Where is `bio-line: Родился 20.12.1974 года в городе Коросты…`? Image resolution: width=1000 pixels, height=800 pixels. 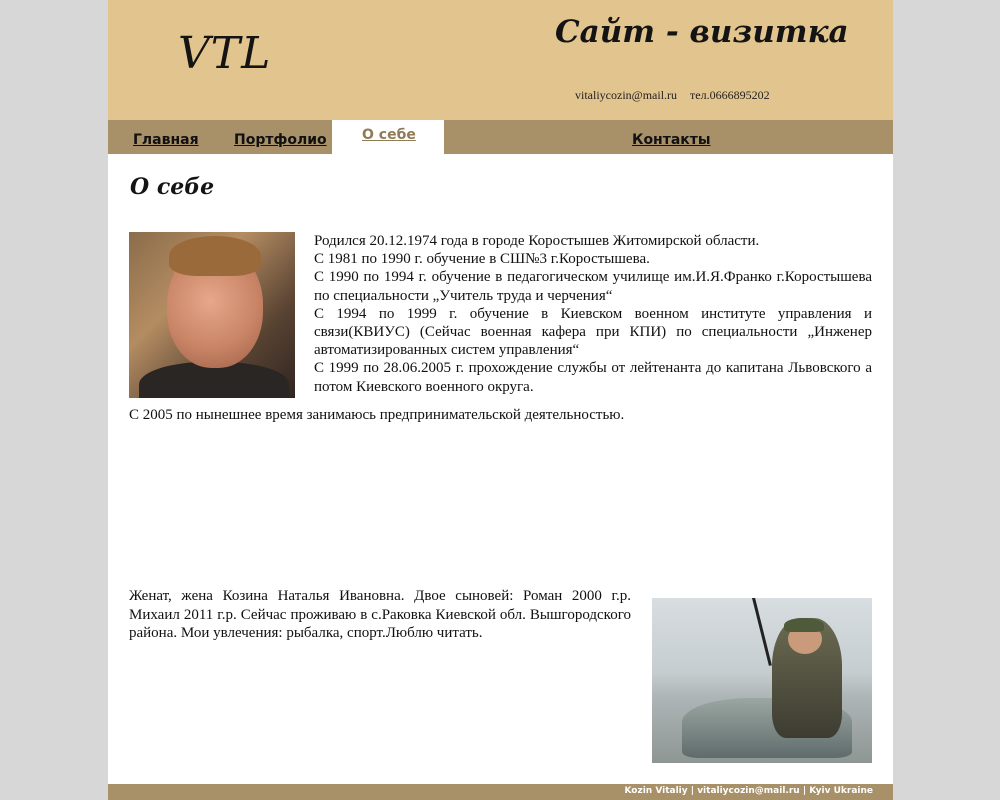 bio-line: Родился 20.12.1974 года в городе Коросты… is located at coordinates (537, 241).